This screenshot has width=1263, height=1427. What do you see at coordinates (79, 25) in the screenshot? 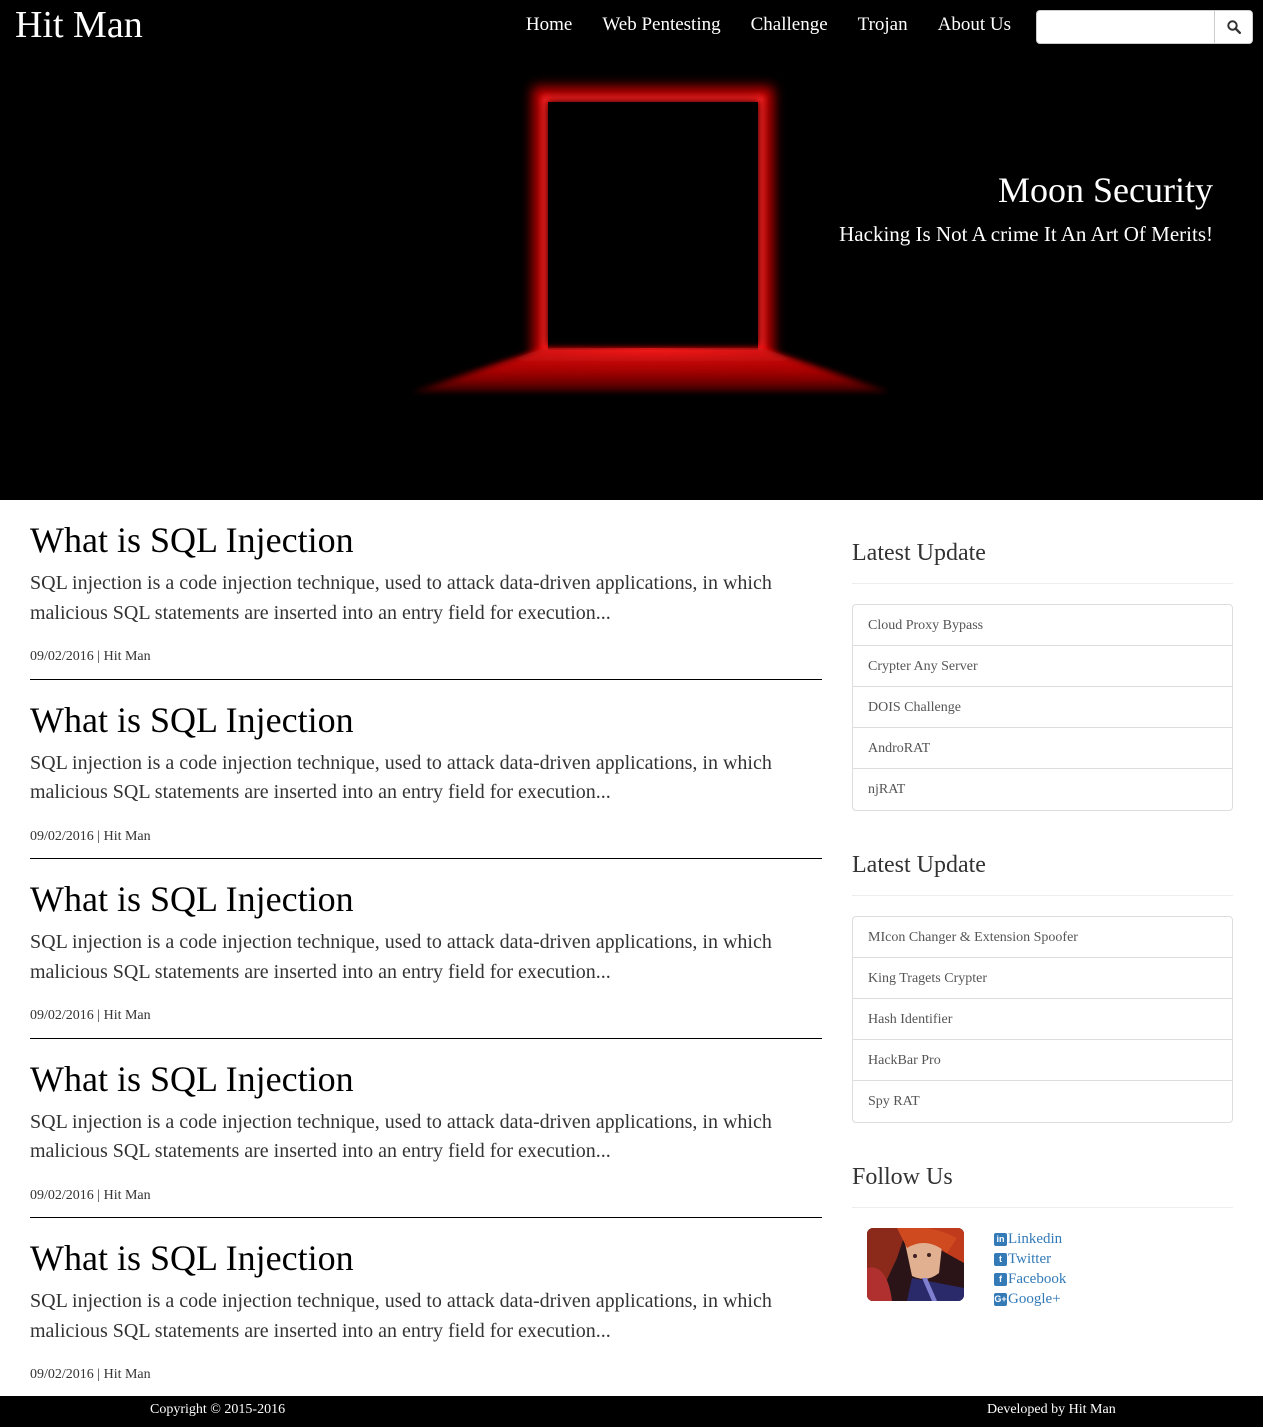
I see `brand-logo: Hit Man` at bounding box center [79, 25].